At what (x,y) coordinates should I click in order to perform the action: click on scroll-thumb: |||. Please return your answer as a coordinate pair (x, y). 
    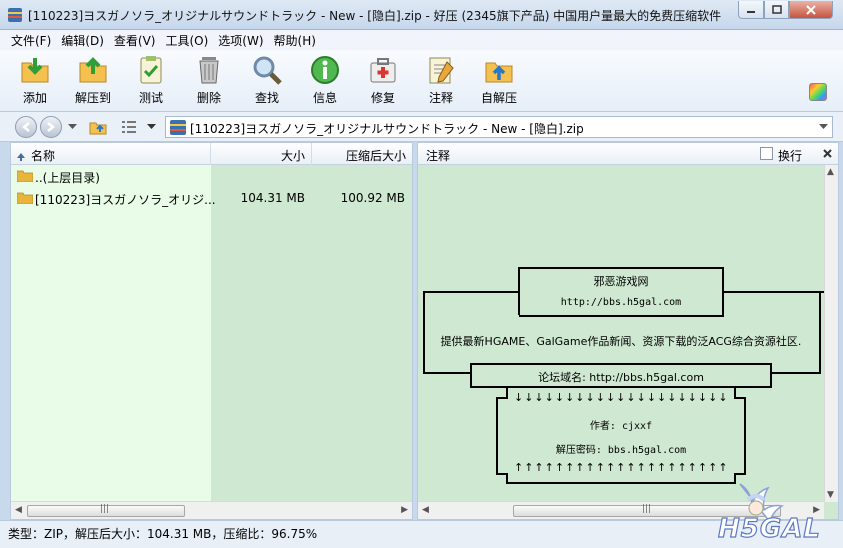
    Looking at the image, I should click on (106, 510).